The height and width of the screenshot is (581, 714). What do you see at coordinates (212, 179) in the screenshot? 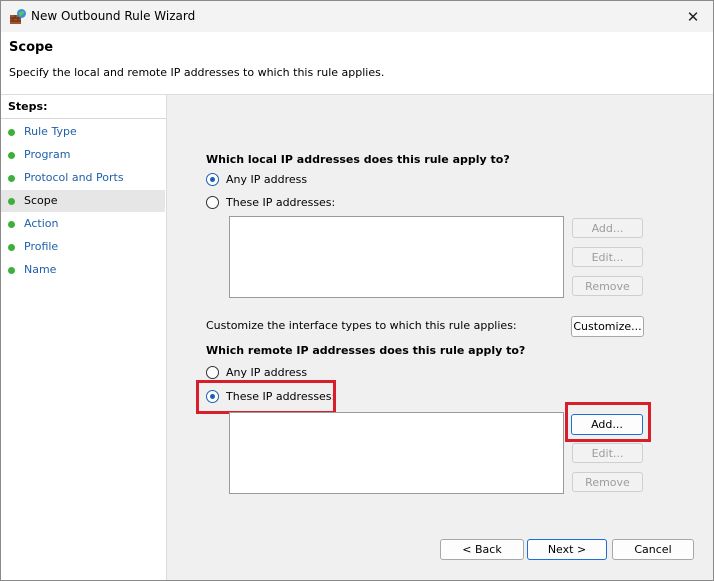
I see `local-any-ip-radio` at bounding box center [212, 179].